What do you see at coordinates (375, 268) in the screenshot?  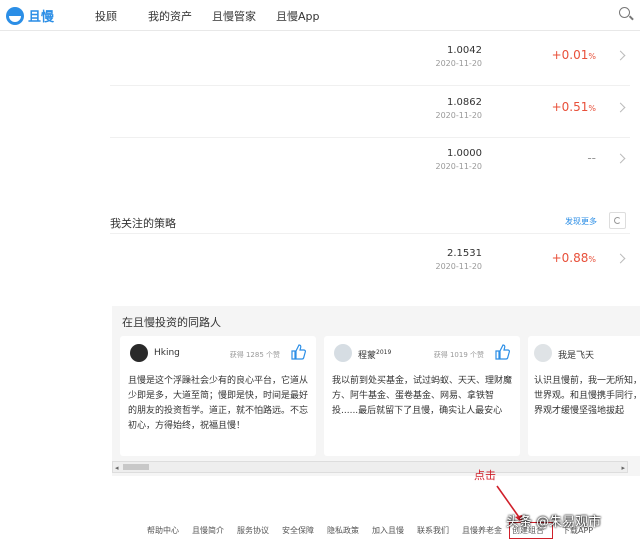 I see `strategy-row: 2.1531 2020-11-20 +0.88%` at bounding box center [375, 268].